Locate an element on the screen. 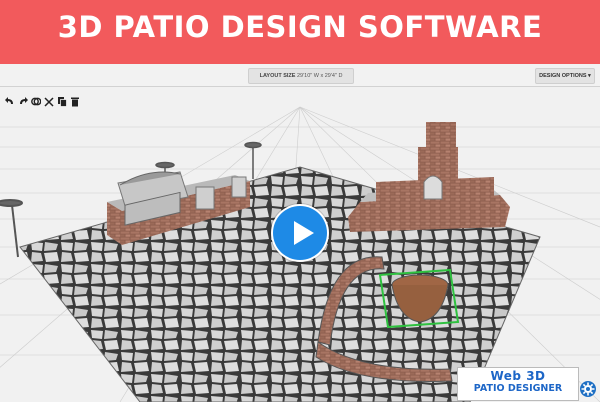  settings-button is located at coordinates (588, 389).